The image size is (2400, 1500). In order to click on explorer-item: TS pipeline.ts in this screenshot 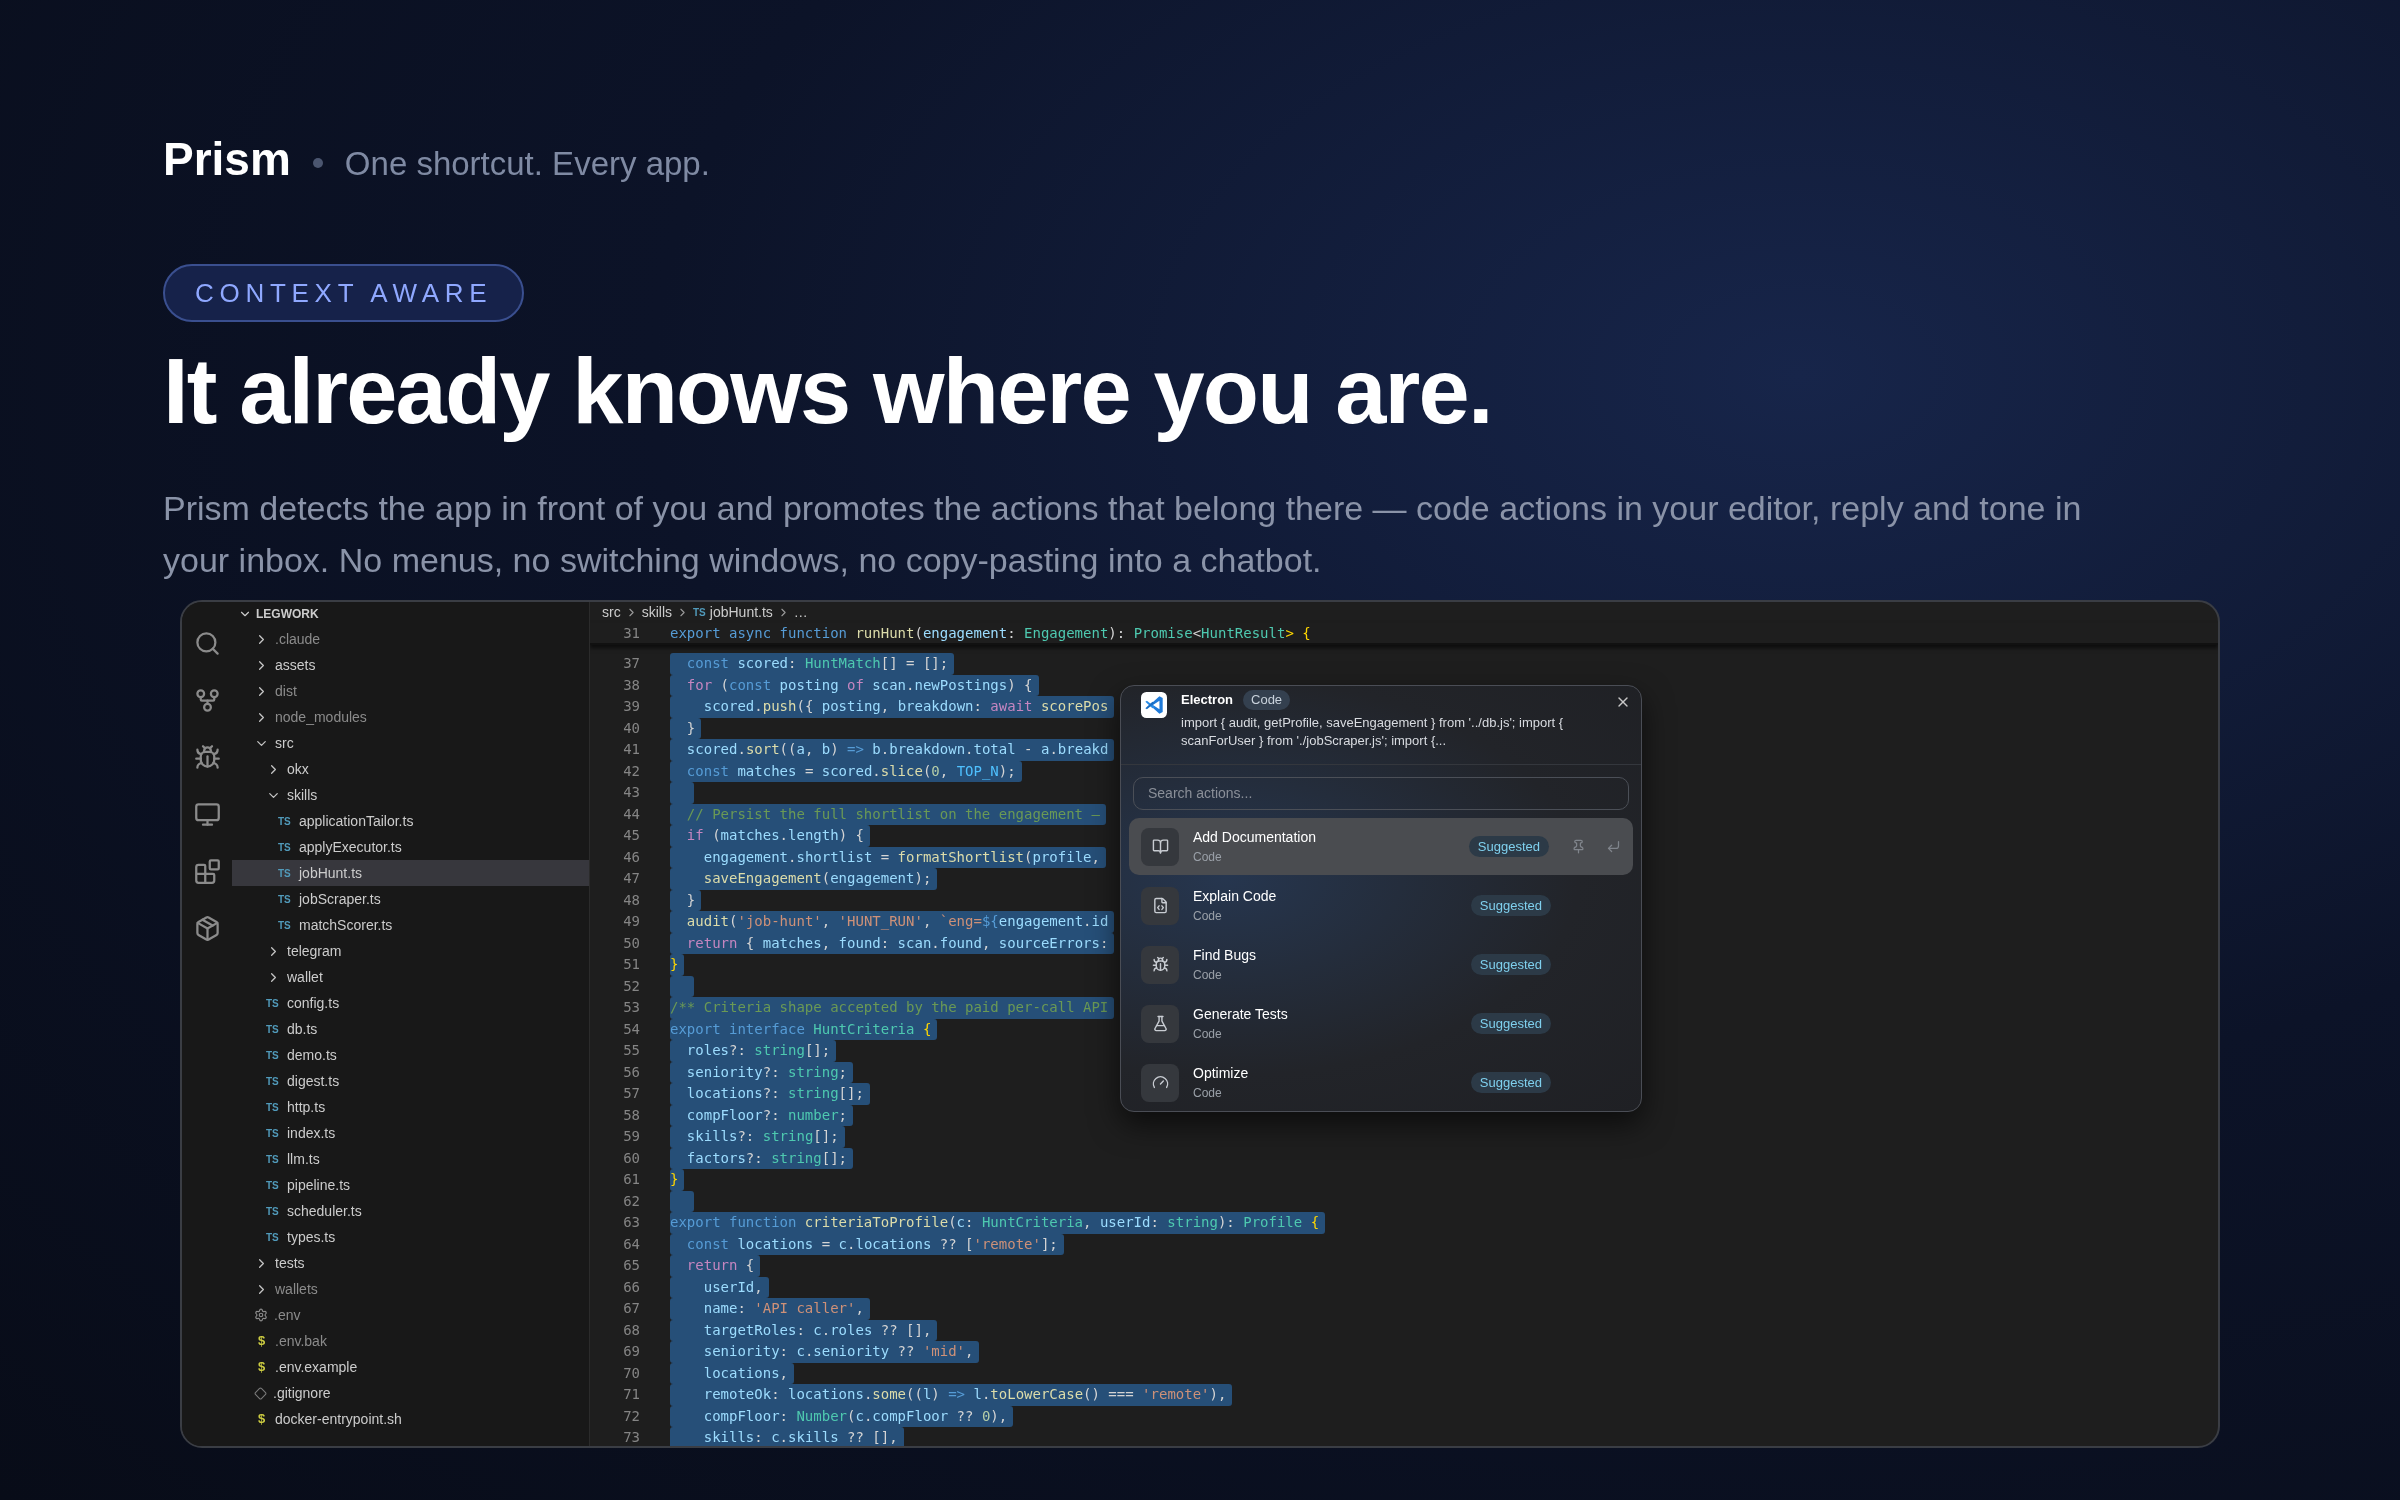, I will do `click(410, 1185)`.